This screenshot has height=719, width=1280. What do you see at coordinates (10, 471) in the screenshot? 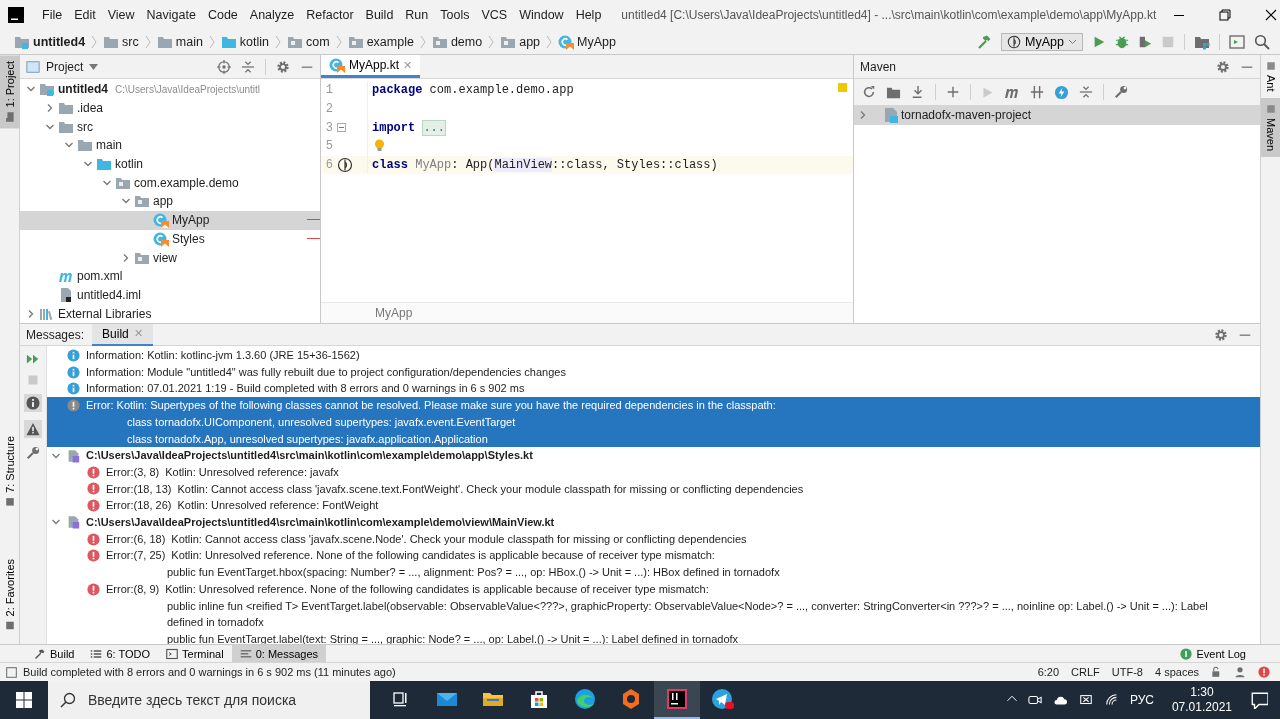
I see `tool-window-tab: 7: Structure` at bounding box center [10, 471].